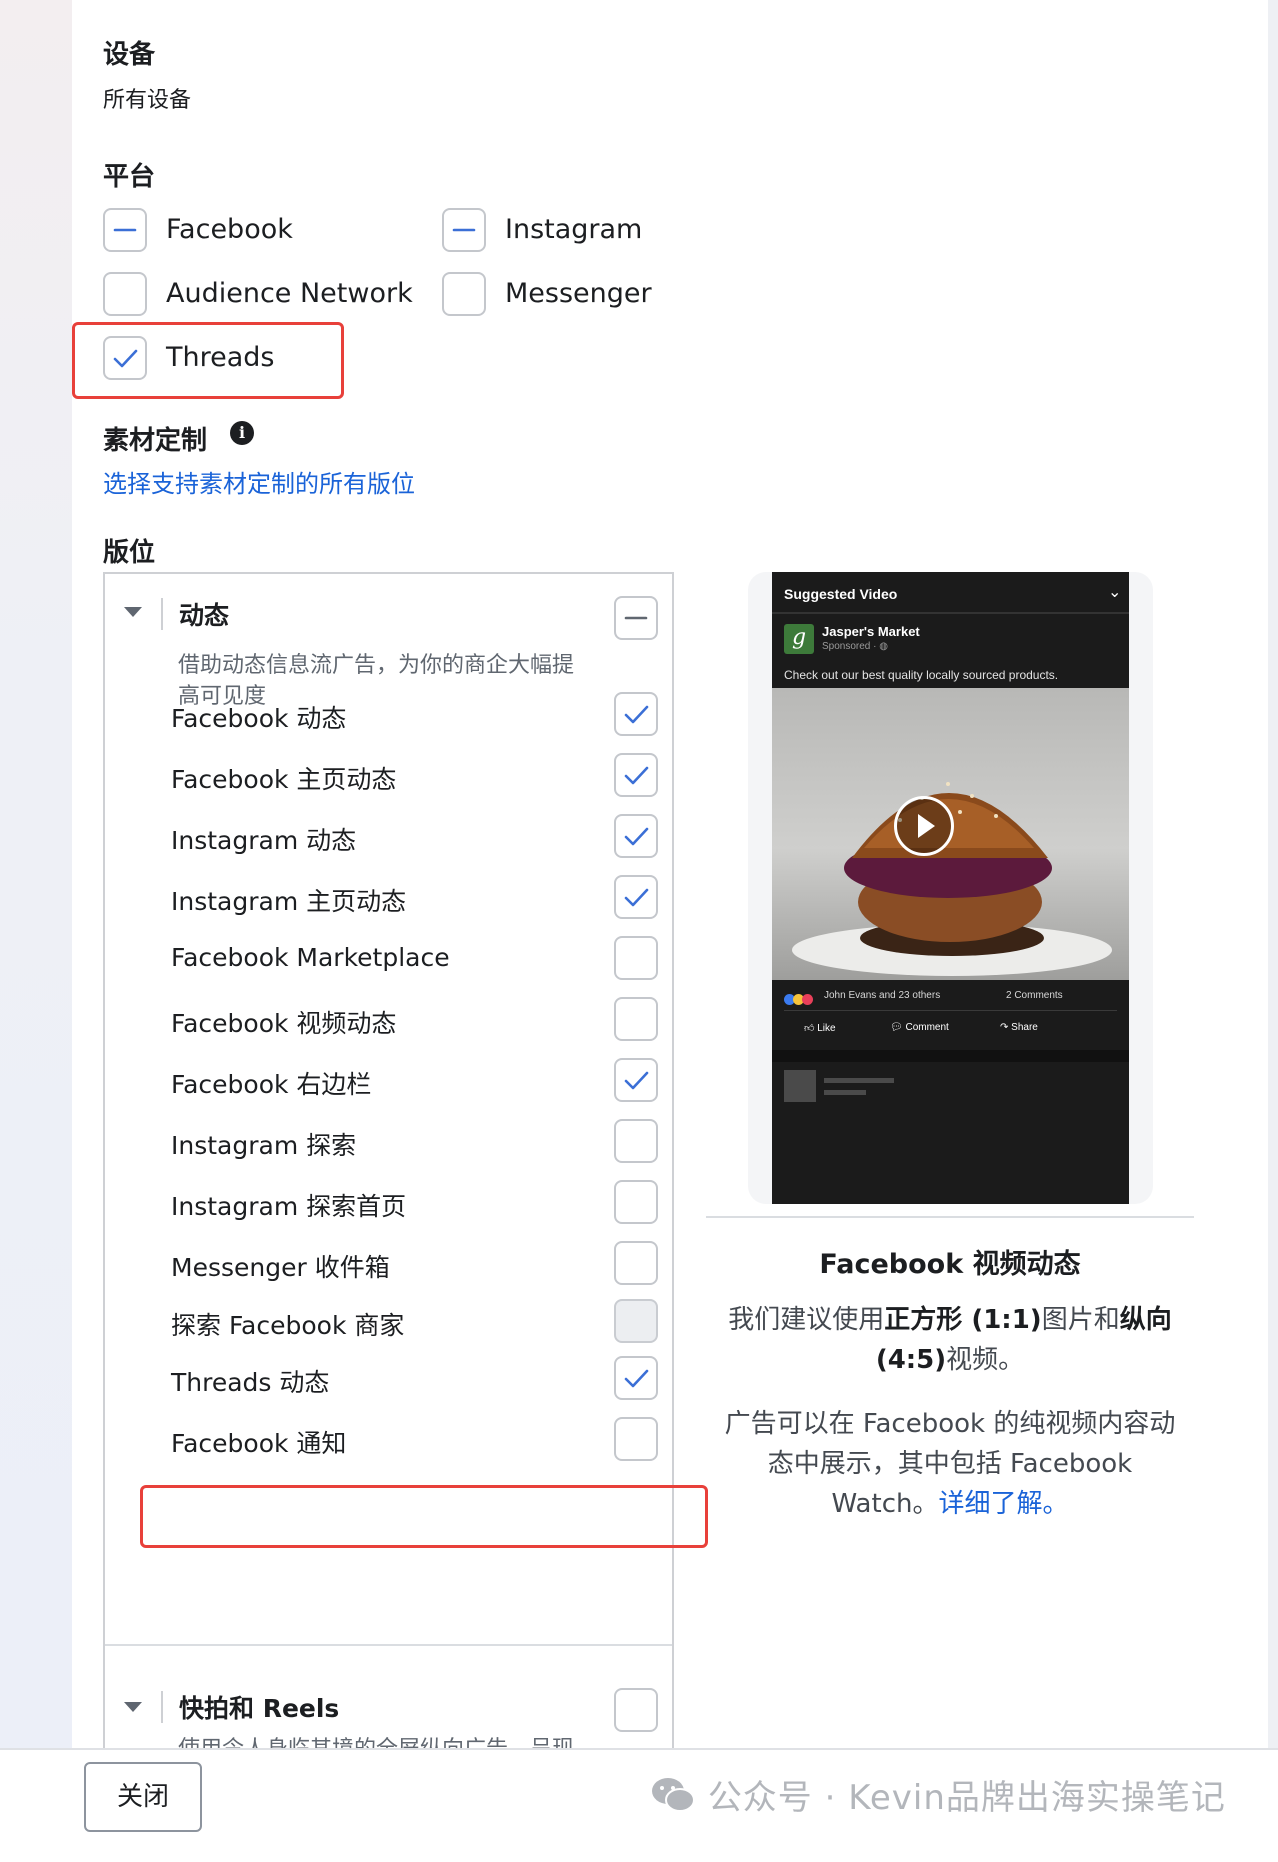  What do you see at coordinates (284, 1023) in the screenshot?
I see `placement-label: Facebook 视频动态` at bounding box center [284, 1023].